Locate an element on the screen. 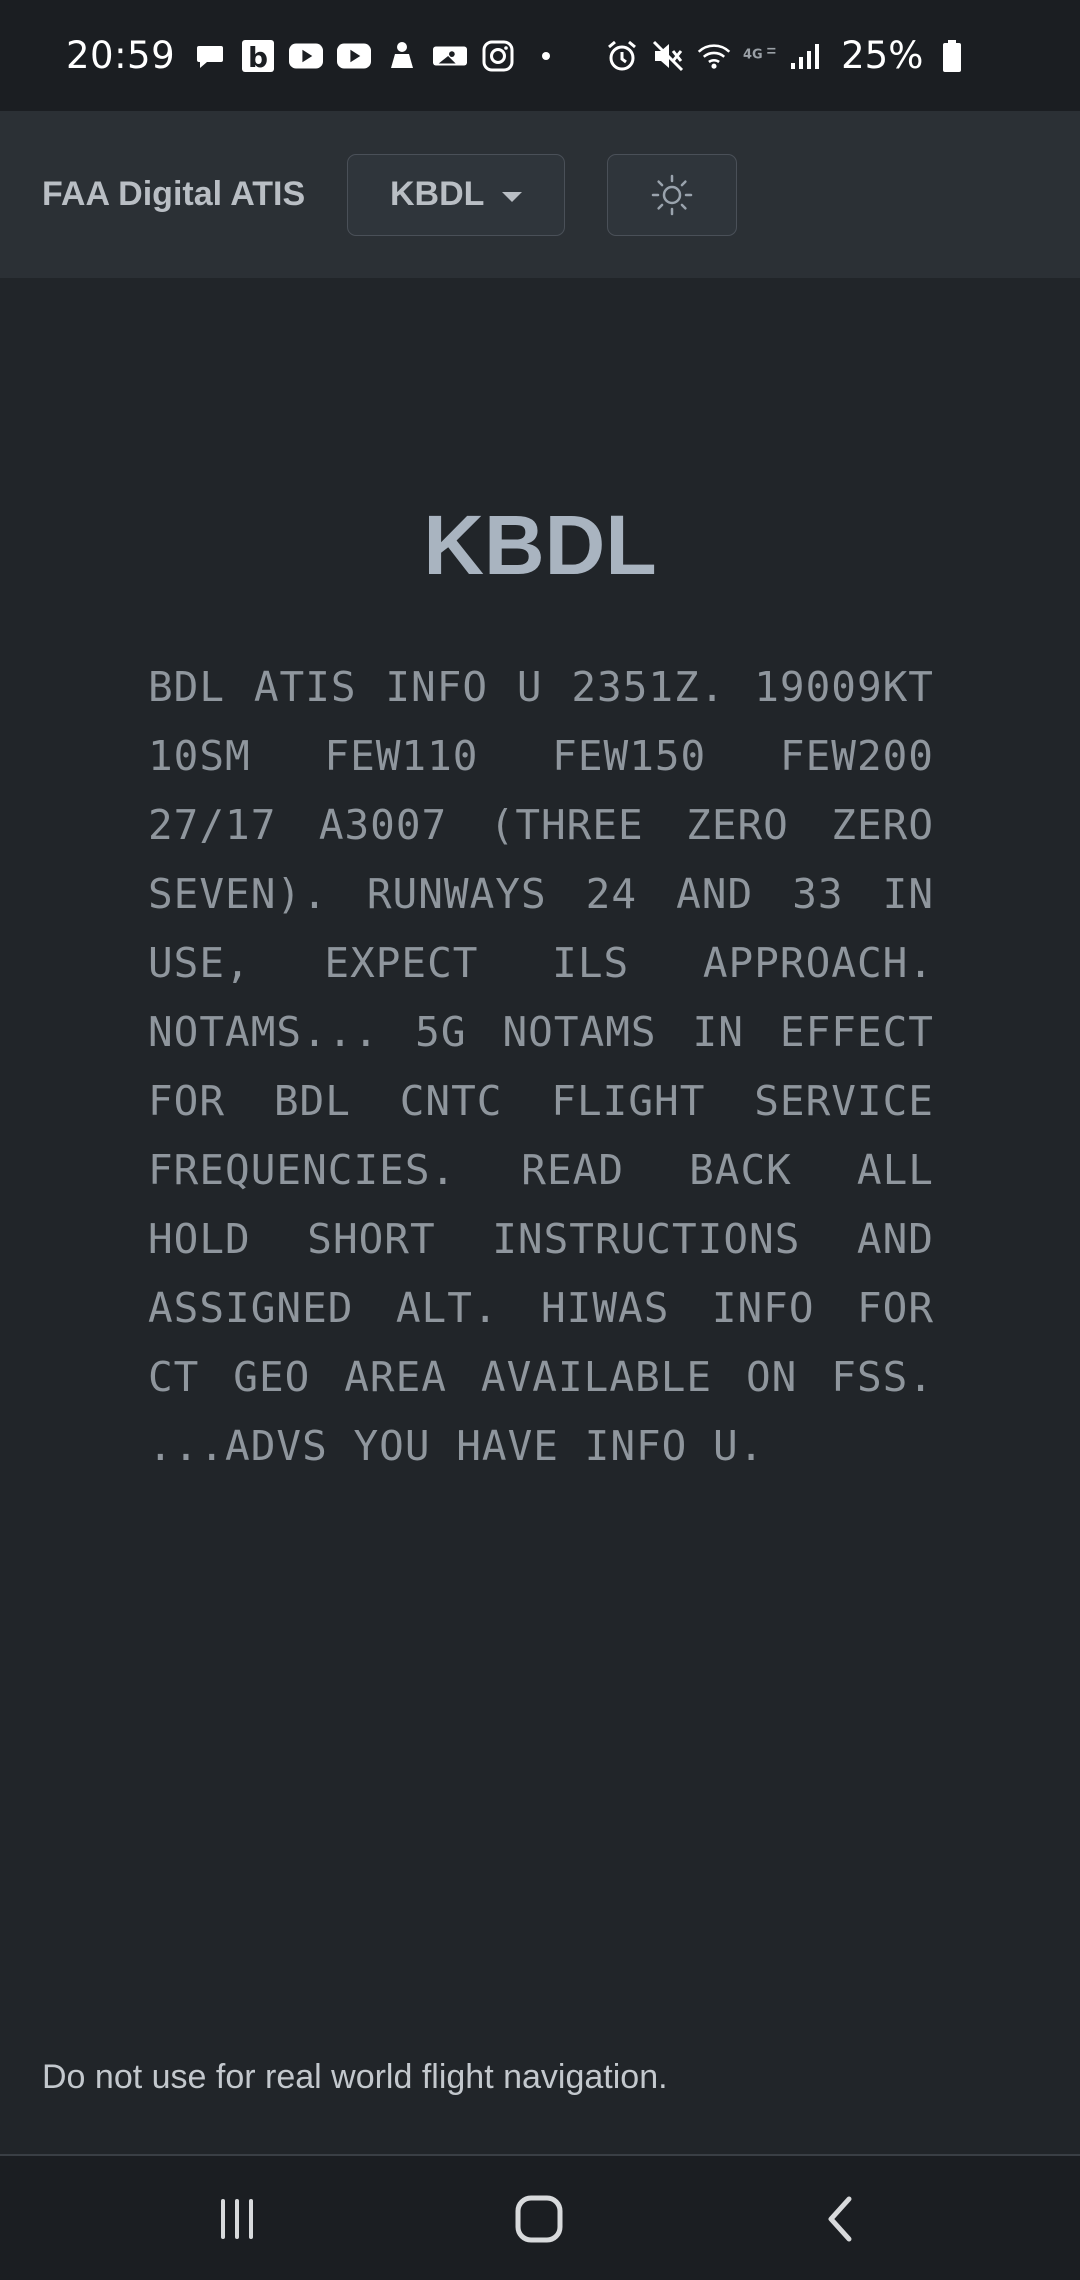 The width and height of the screenshot is (1080, 2280). 4g-icon: 4G is located at coordinates (760, 56).